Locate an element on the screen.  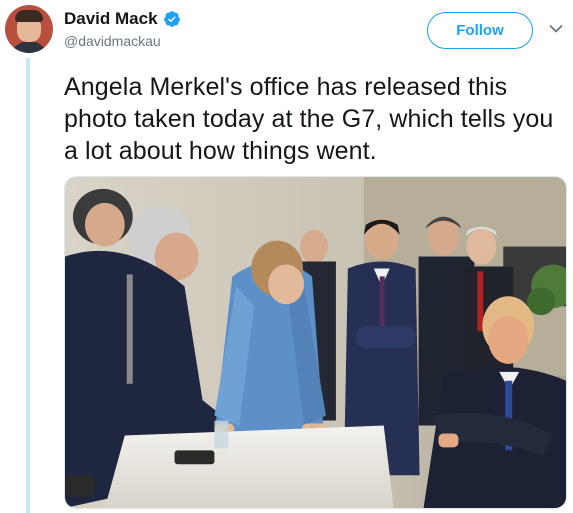
chevron-down-icon is located at coordinates (556, 29).